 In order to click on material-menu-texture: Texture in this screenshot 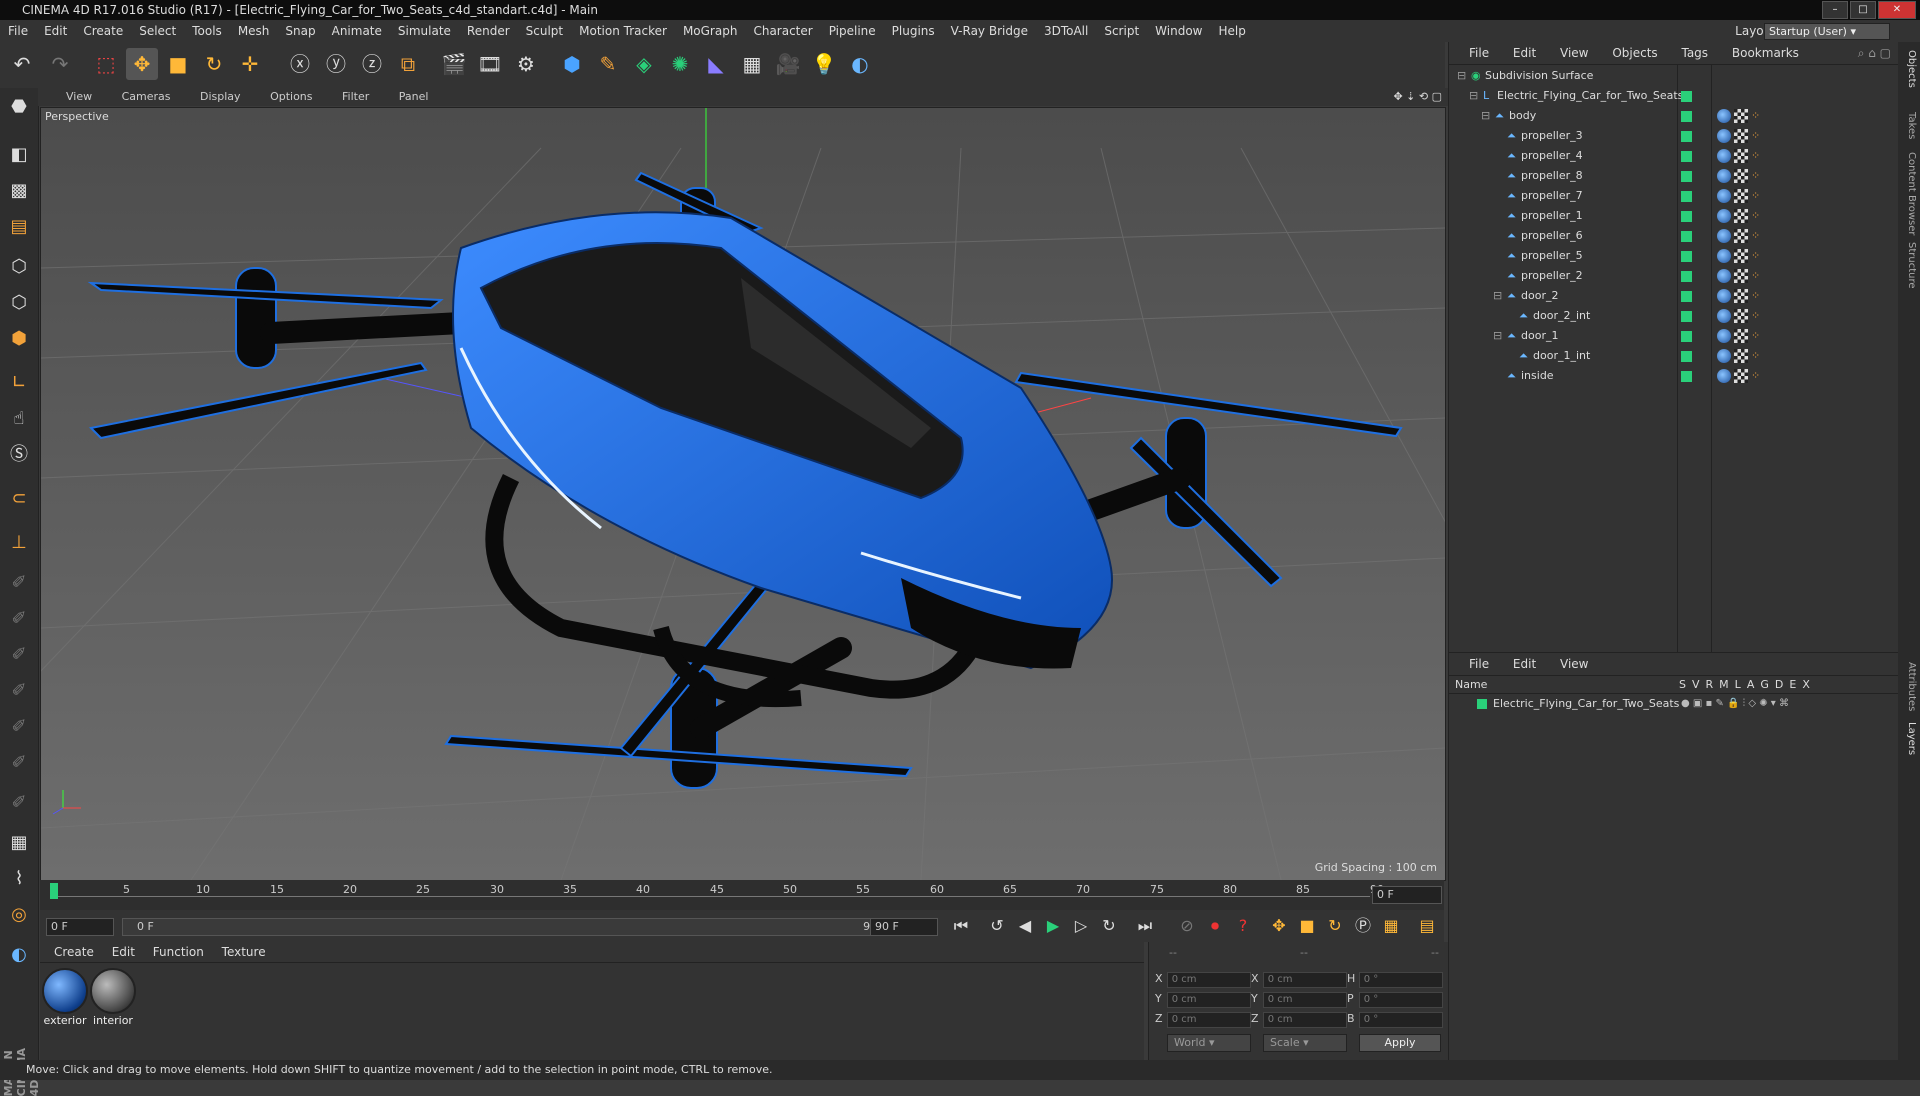, I will do `click(244, 952)`.